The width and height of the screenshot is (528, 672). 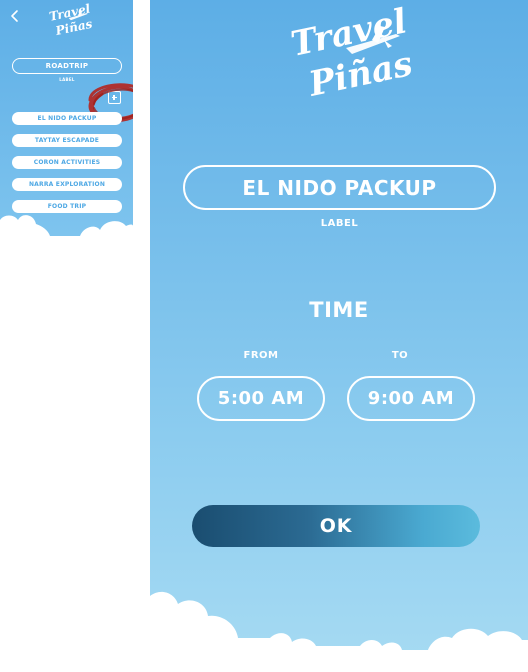 I want to click on ok-button: OK, so click(x=336, y=526).